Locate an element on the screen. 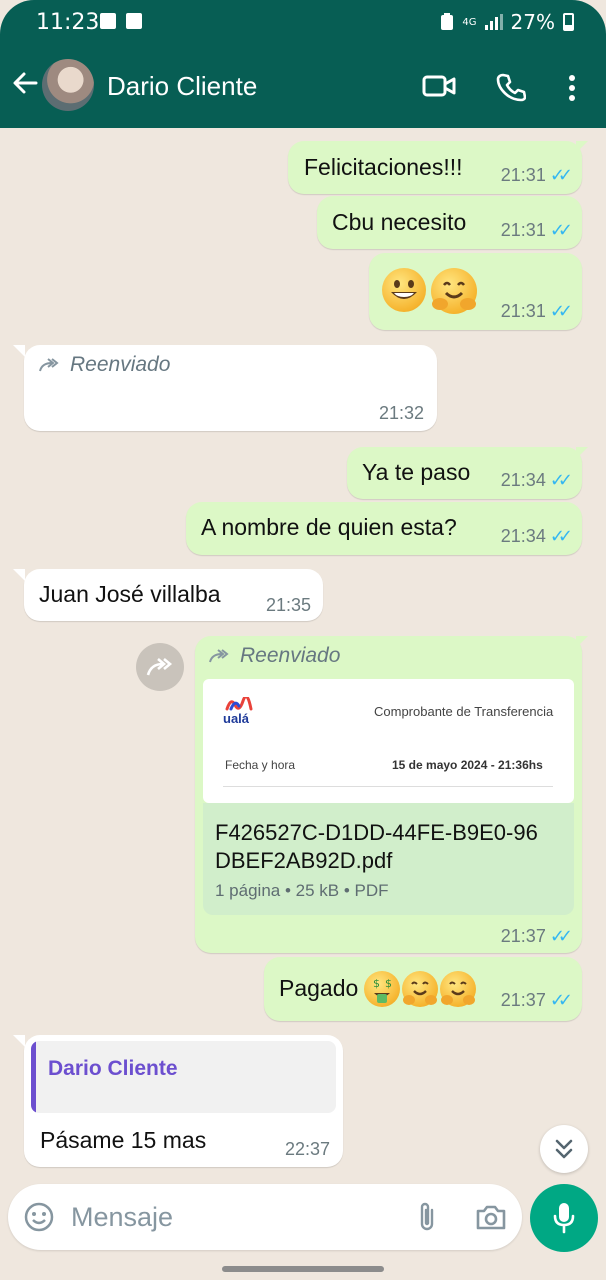 This screenshot has height=1280, width=606. signal-icon is located at coordinates (493, 22).